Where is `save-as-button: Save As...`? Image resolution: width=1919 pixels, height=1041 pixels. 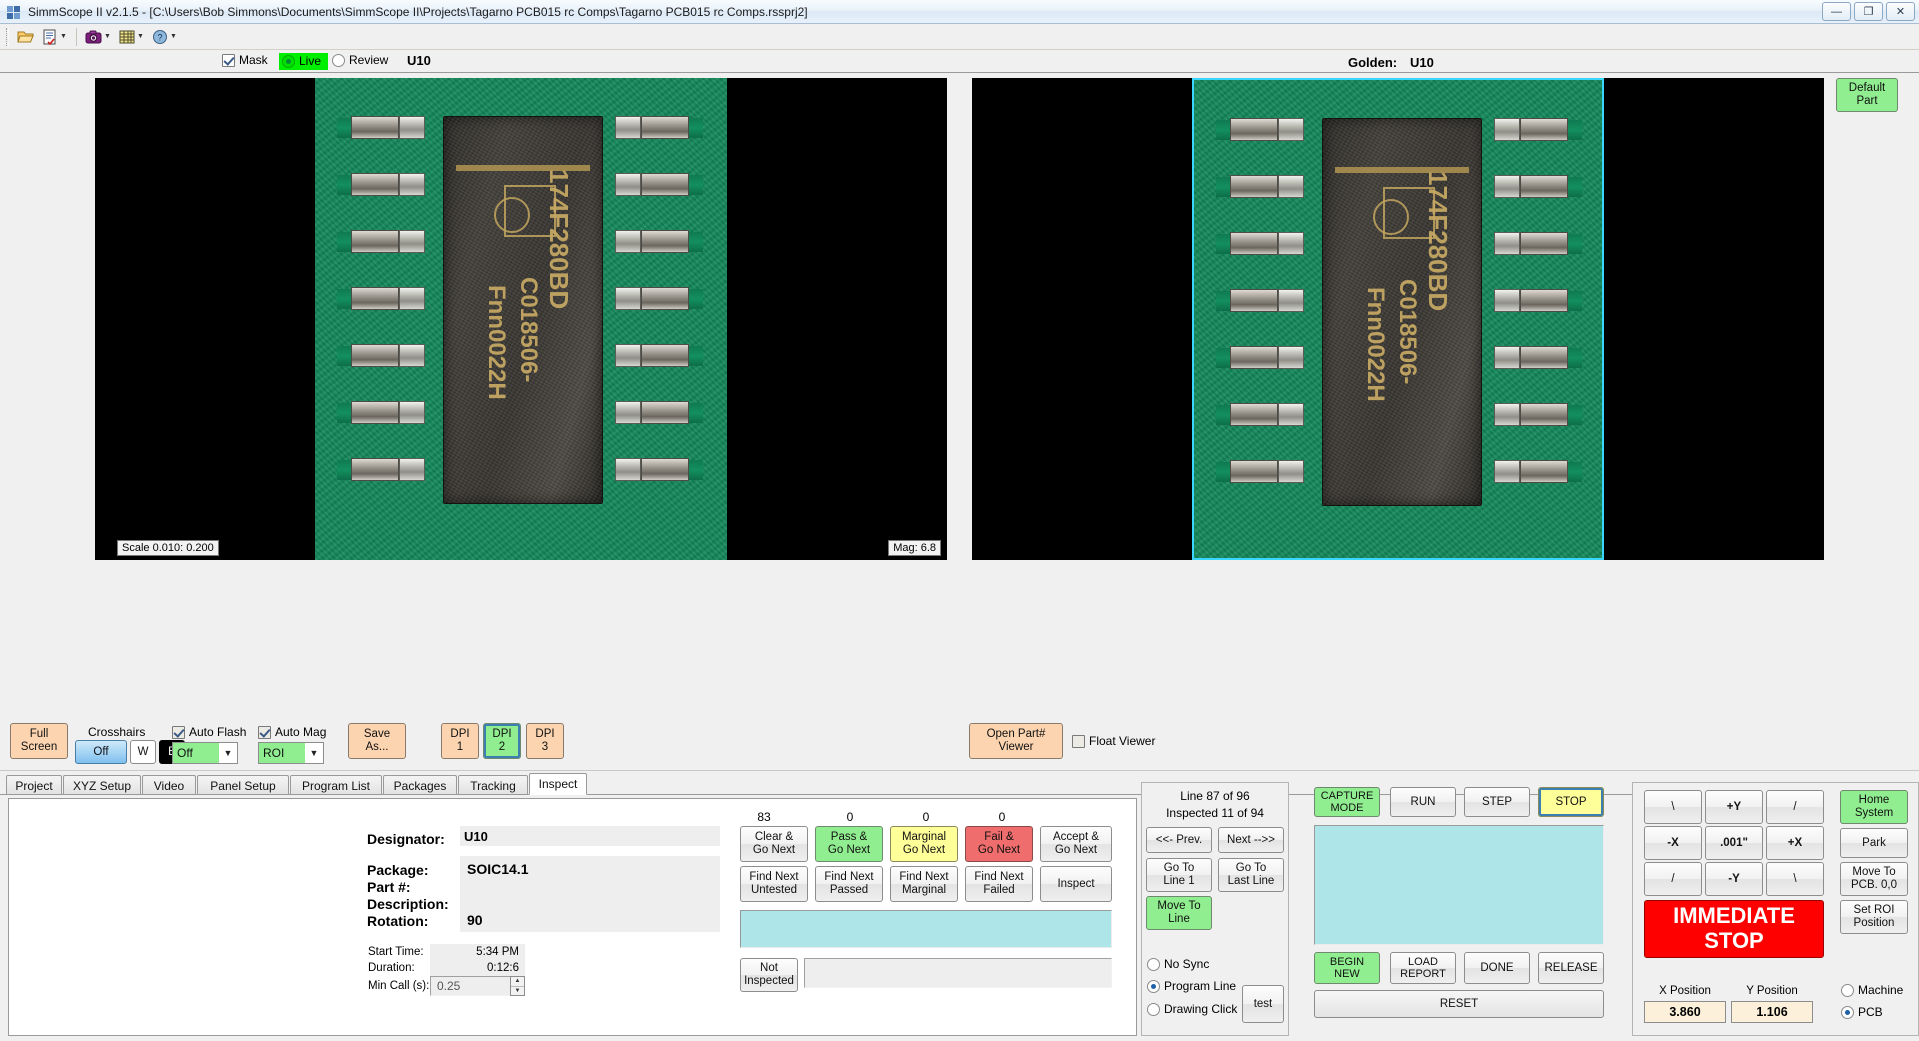
save-as-button: Save As... is located at coordinates (377, 741).